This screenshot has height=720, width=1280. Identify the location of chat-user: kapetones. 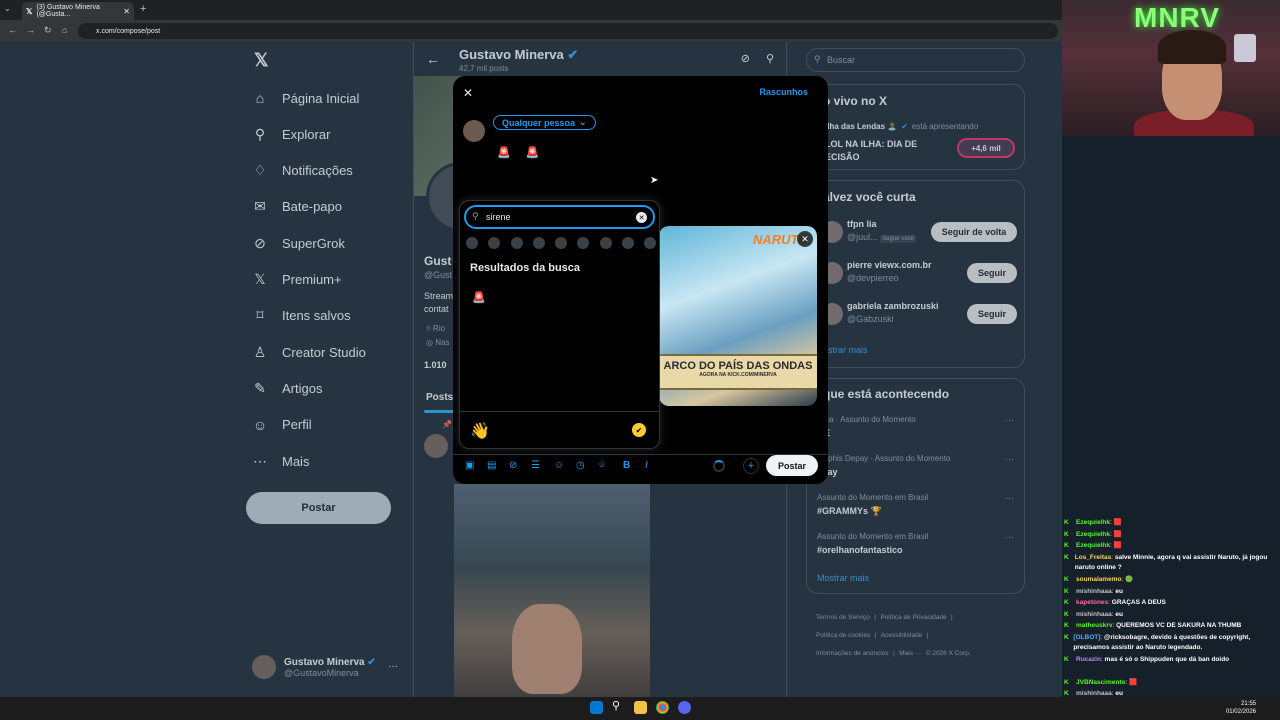
(1092, 602).